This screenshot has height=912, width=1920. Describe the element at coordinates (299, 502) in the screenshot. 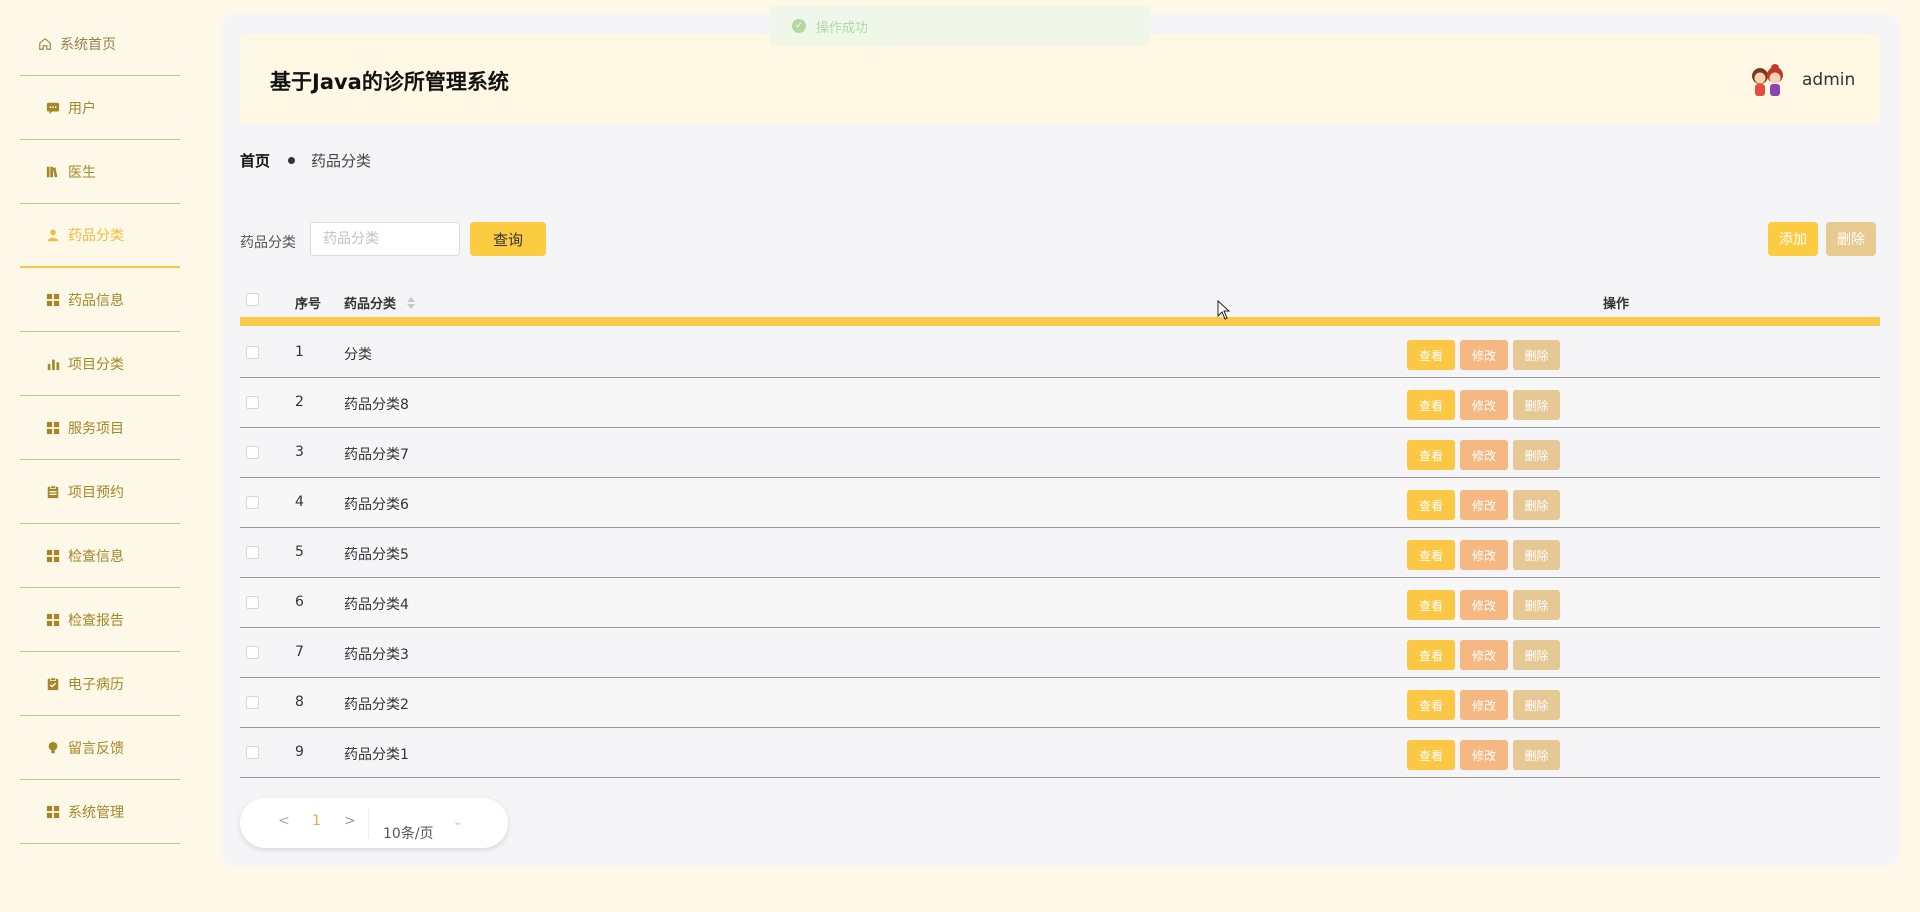

I see `row-index: 4` at that location.